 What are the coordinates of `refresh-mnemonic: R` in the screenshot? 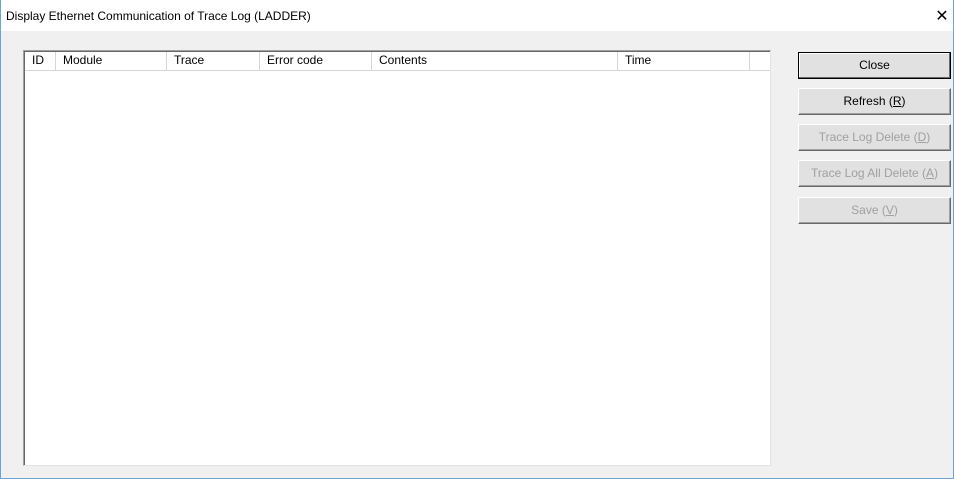 It's located at (897, 101).